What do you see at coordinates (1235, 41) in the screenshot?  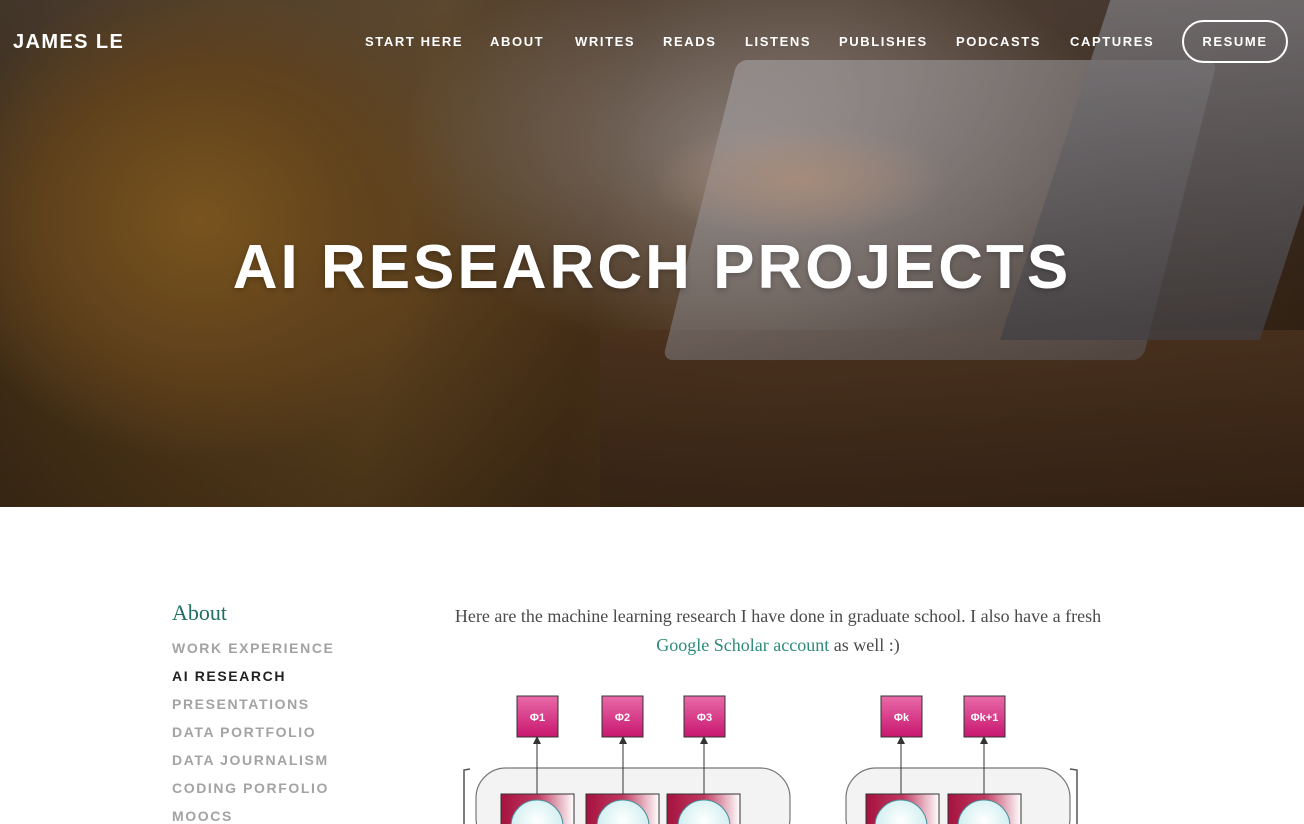 I see `resume-button: RESUME` at bounding box center [1235, 41].